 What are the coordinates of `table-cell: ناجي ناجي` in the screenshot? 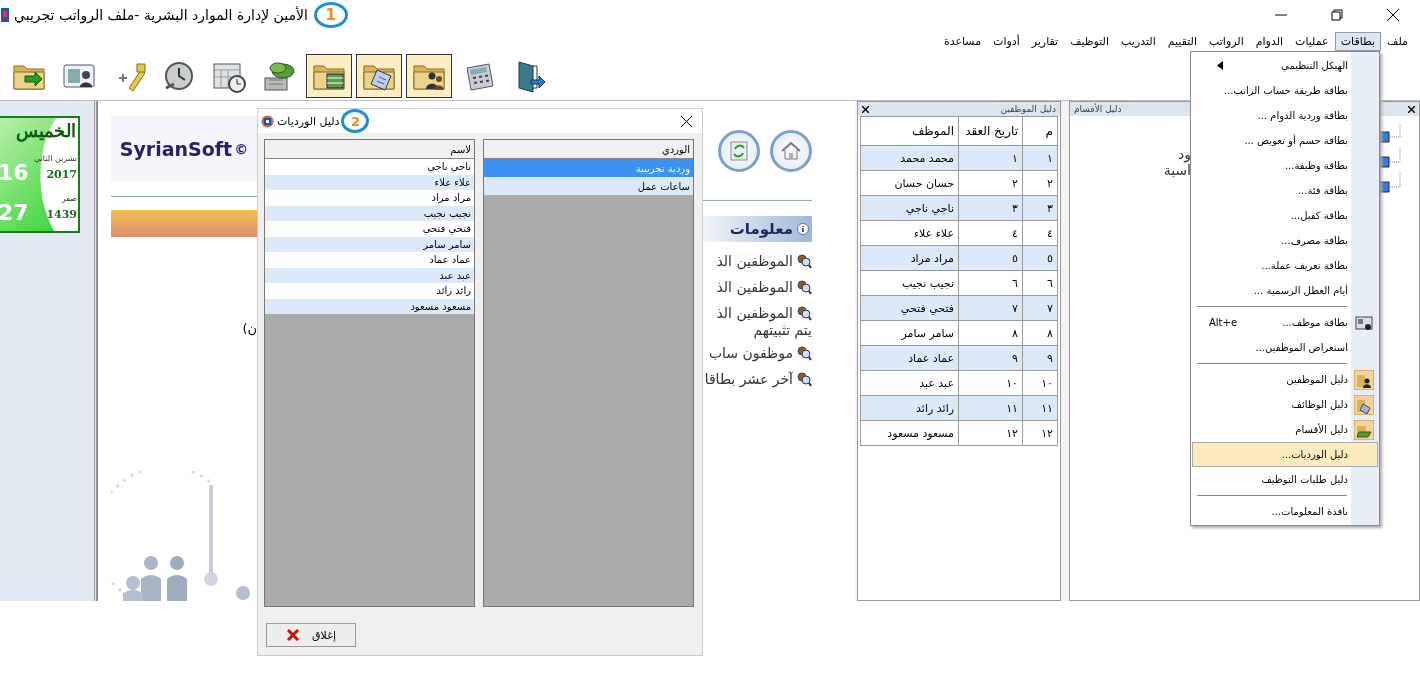 It's located at (909, 208).